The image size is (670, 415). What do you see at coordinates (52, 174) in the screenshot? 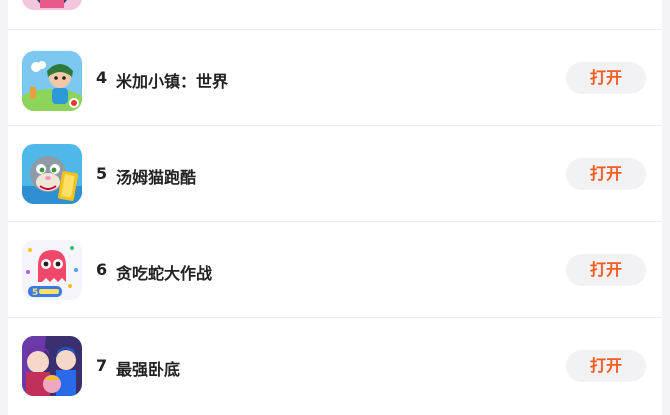
I see `tom-gold-run-app-icon` at bounding box center [52, 174].